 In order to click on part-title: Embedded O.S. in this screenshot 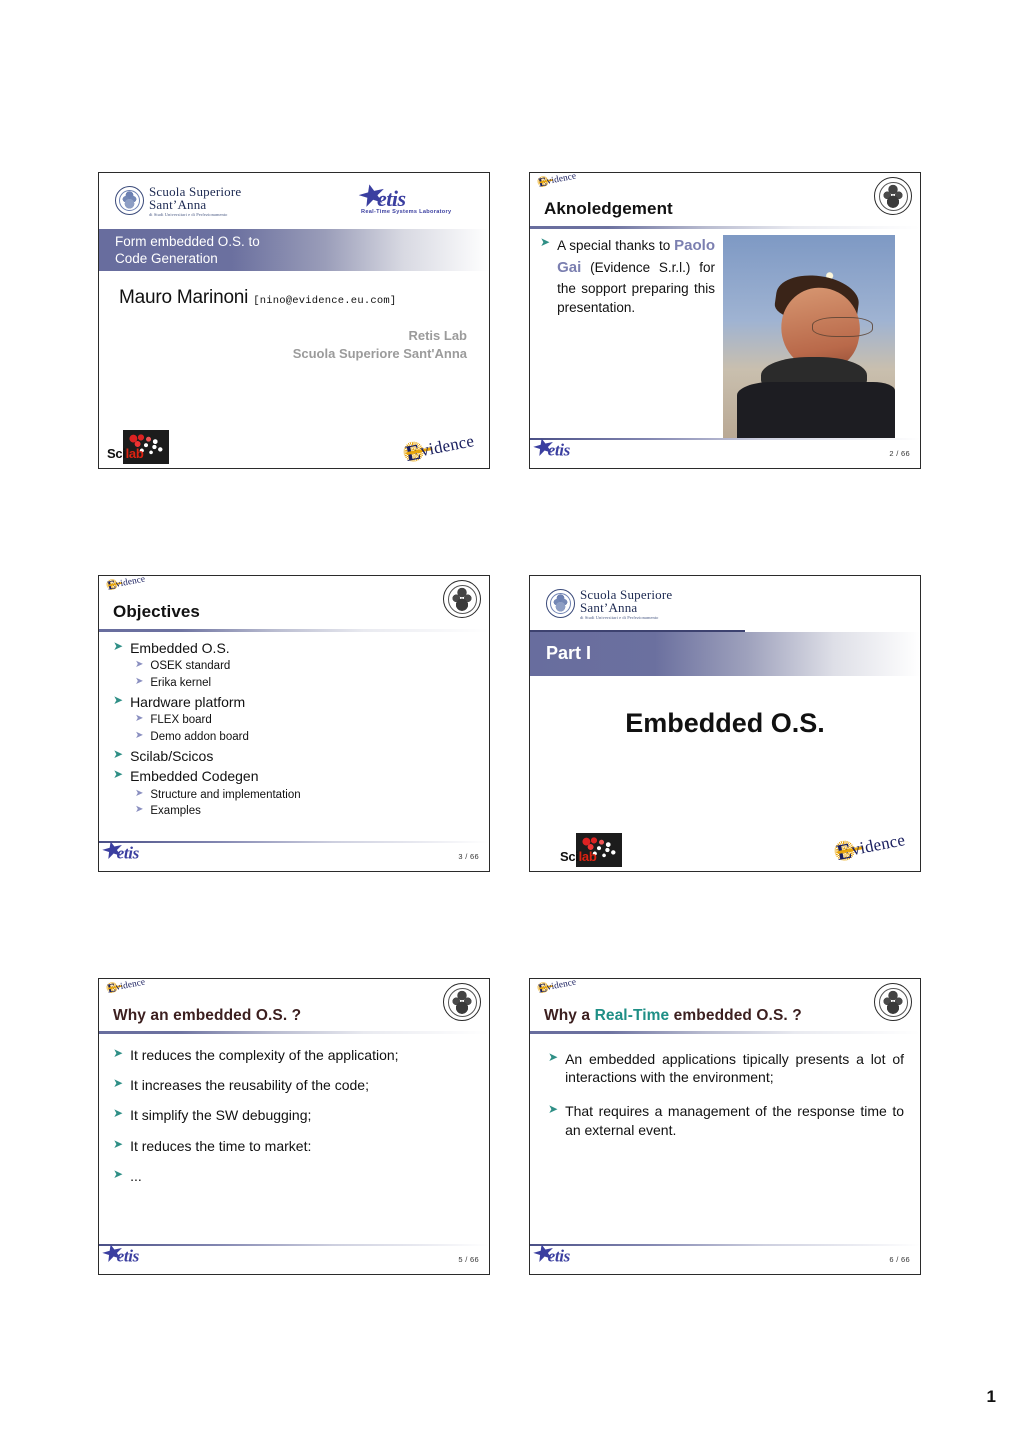, I will do `click(725, 722)`.